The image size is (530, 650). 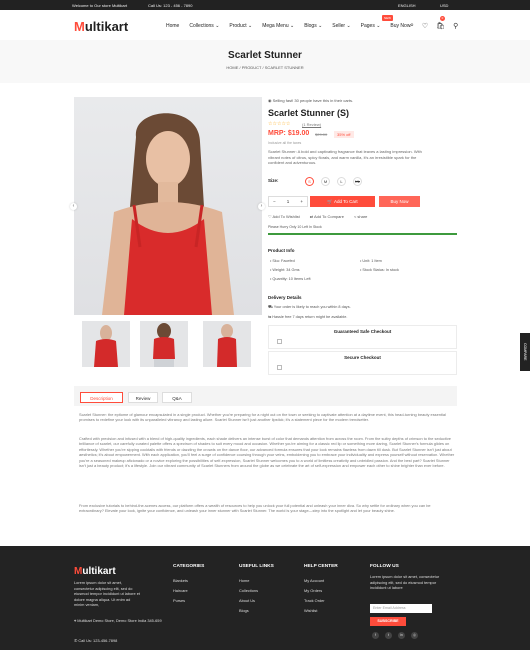 What do you see at coordinates (400, 26) in the screenshot?
I see `nav-buy-now: Buy Now` at bounding box center [400, 26].